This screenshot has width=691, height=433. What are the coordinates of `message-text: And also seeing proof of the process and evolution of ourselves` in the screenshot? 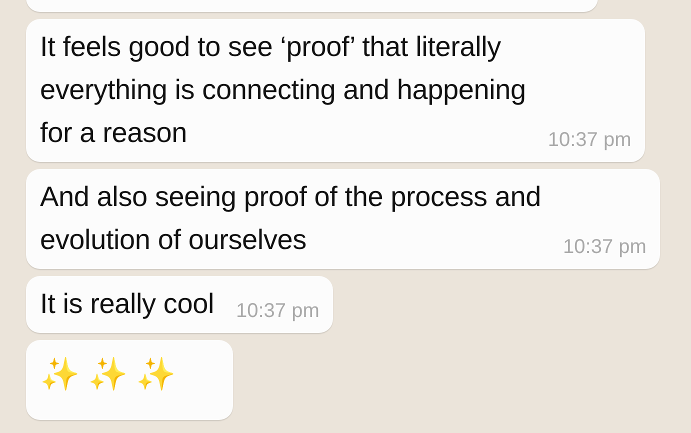 It's located at (291, 218).